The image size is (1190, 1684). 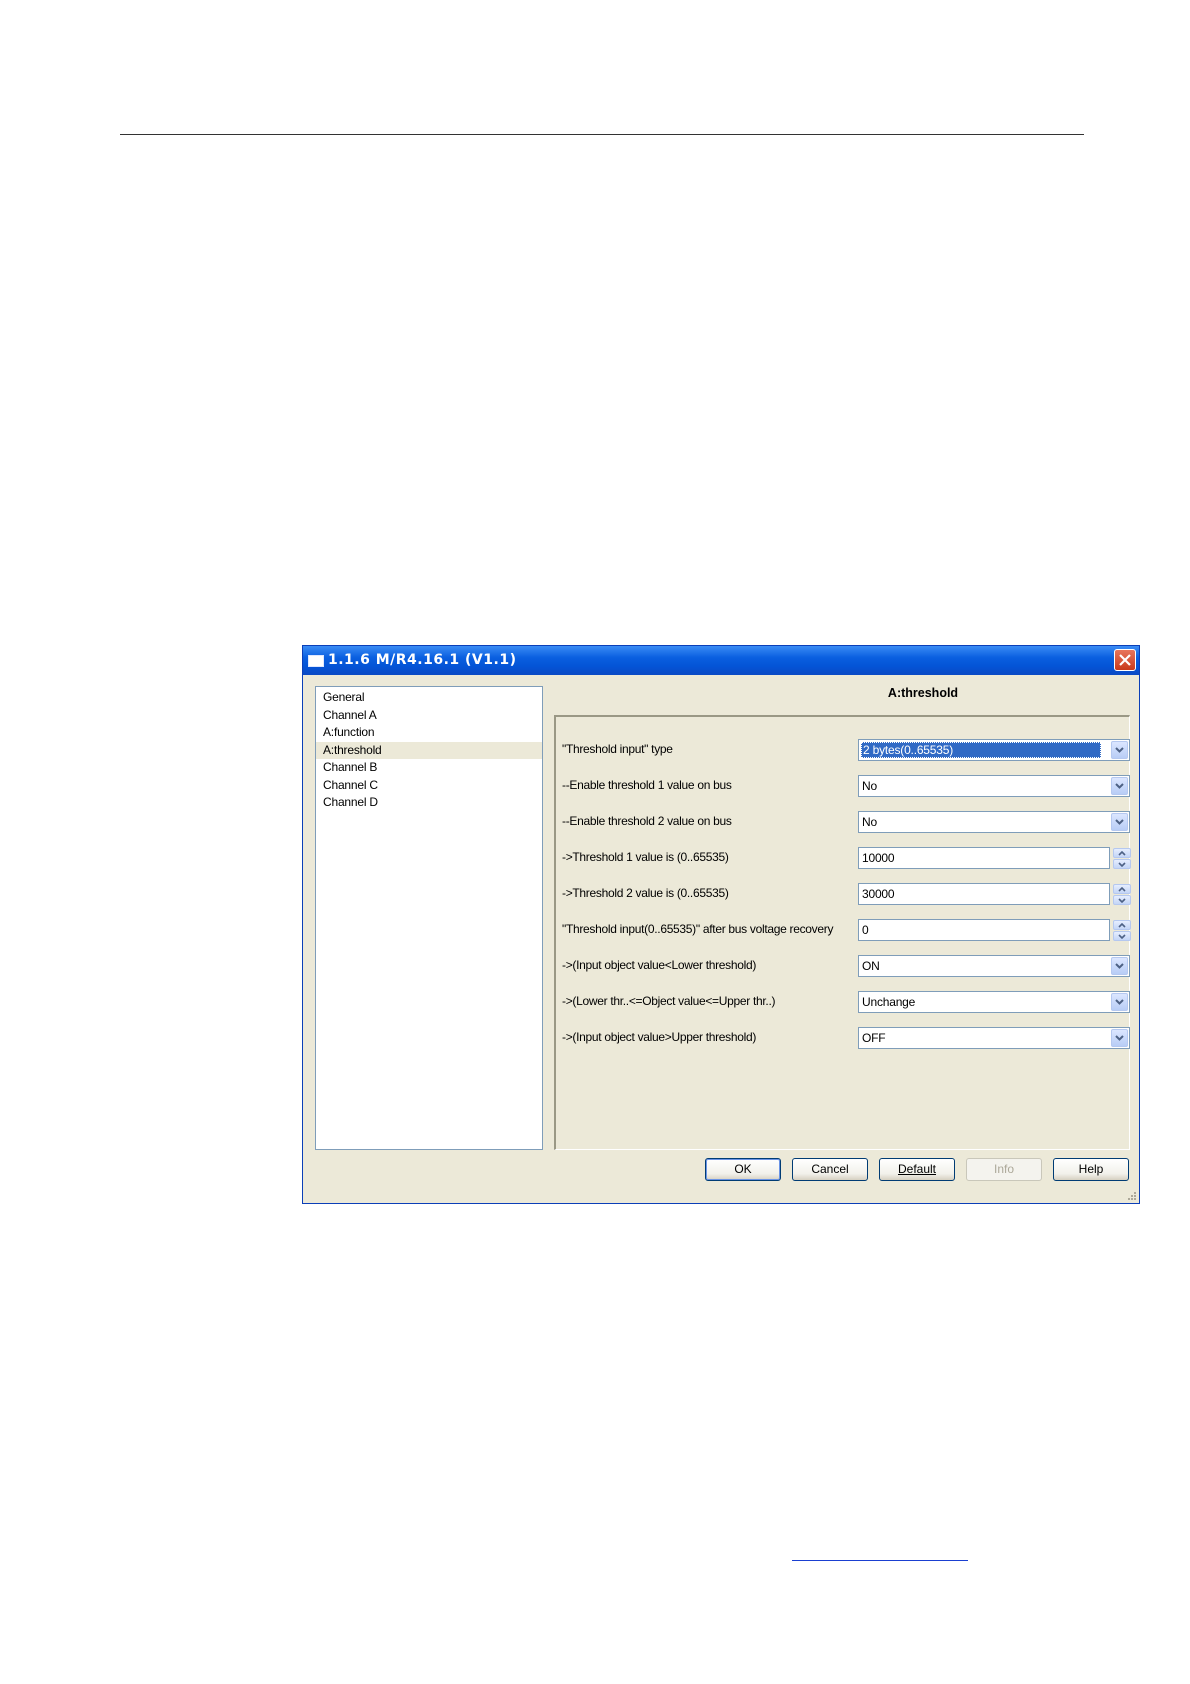 I want to click on control-value: ON, so click(x=871, y=966).